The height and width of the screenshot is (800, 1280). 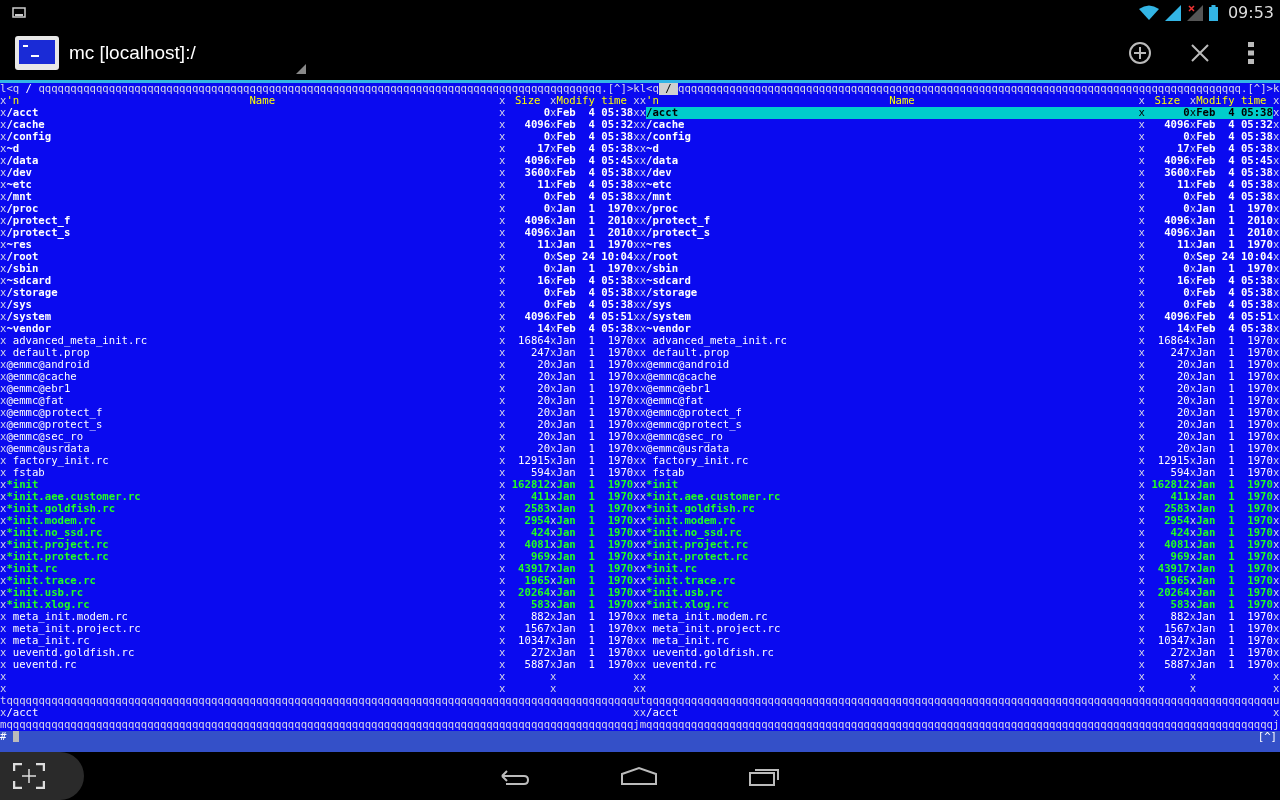 What do you see at coordinates (959, 401) in the screenshot?
I see `file-row: @emmc@fat x 20xJan 1 1970` at bounding box center [959, 401].